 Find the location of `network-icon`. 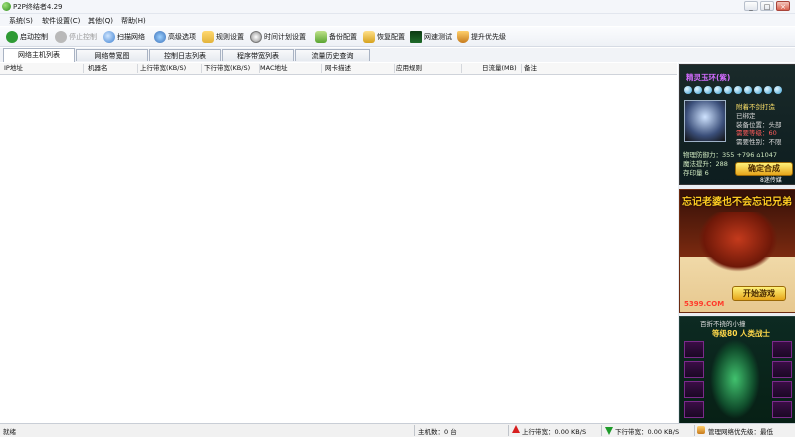

network-icon is located at coordinates (160, 36).